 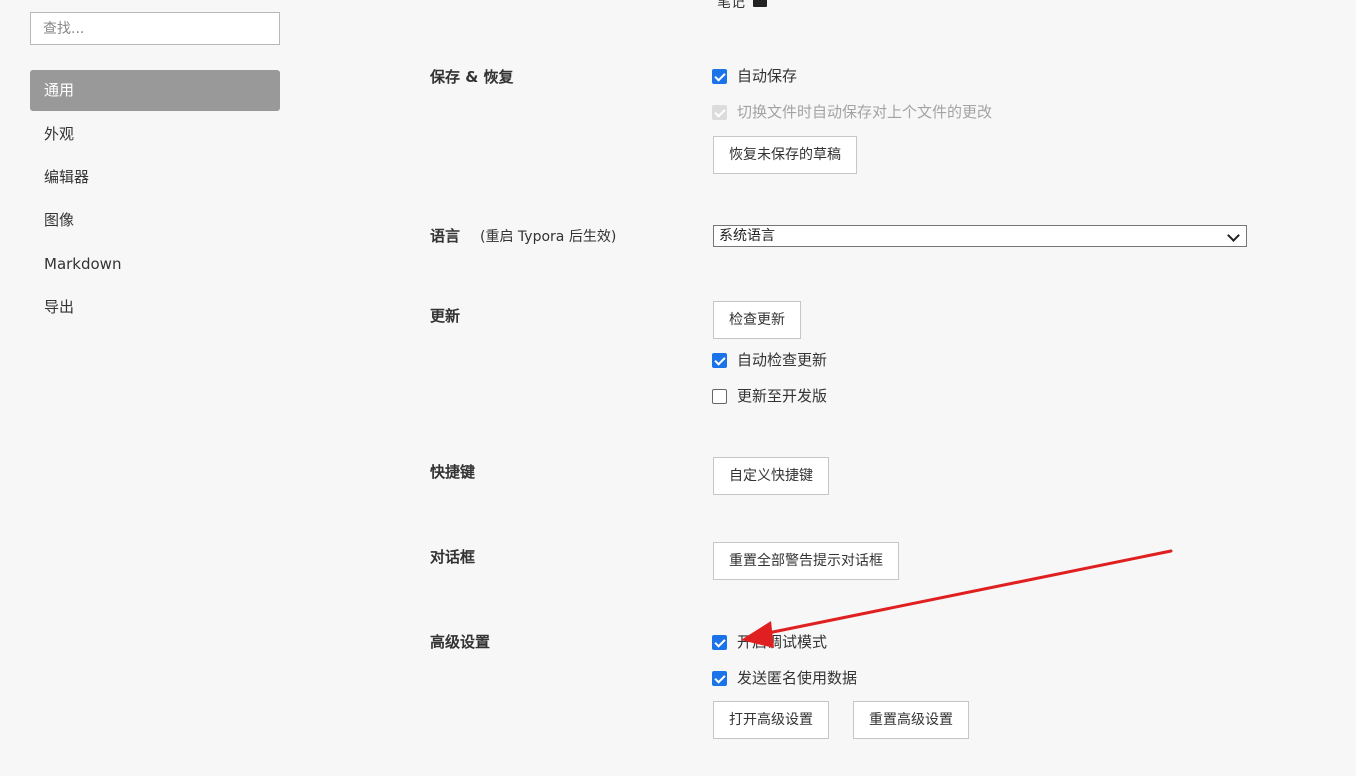 What do you see at coordinates (1233, 235) in the screenshot?
I see `chevron-down-icon` at bounding box center [1233, 235].